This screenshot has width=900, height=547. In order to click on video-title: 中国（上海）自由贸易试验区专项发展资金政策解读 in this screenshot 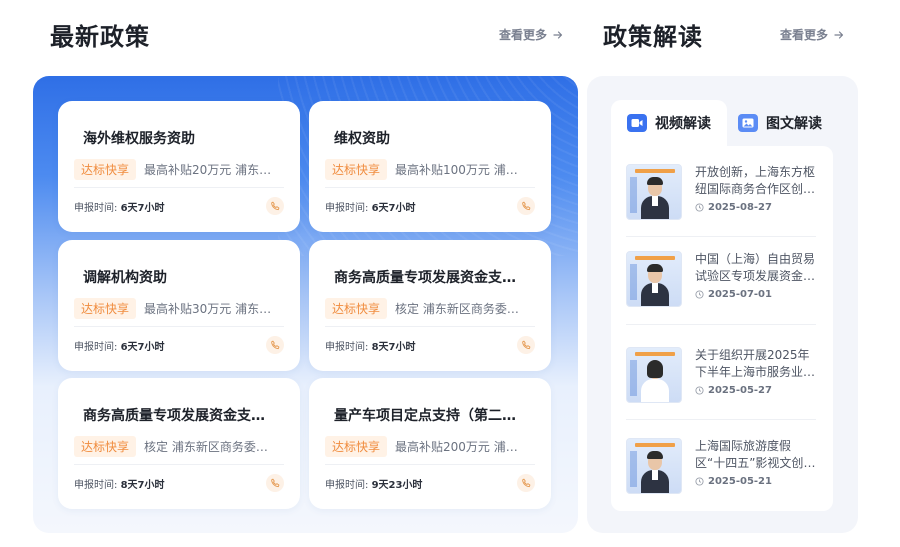, I will do `click(755, 267)`.